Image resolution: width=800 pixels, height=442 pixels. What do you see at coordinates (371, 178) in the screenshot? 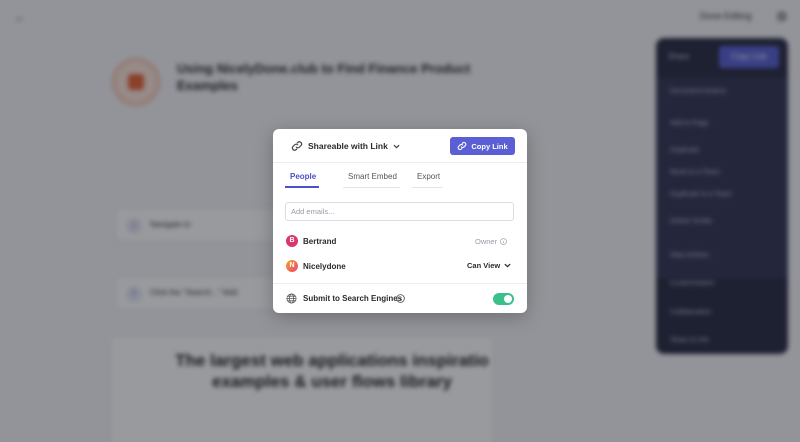
I see `tab-smart-embed: Smart Embed` at bounding box center [371, 178].